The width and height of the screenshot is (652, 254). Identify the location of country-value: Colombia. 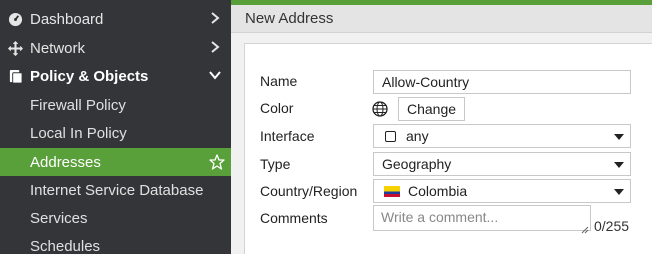
(438, 191).